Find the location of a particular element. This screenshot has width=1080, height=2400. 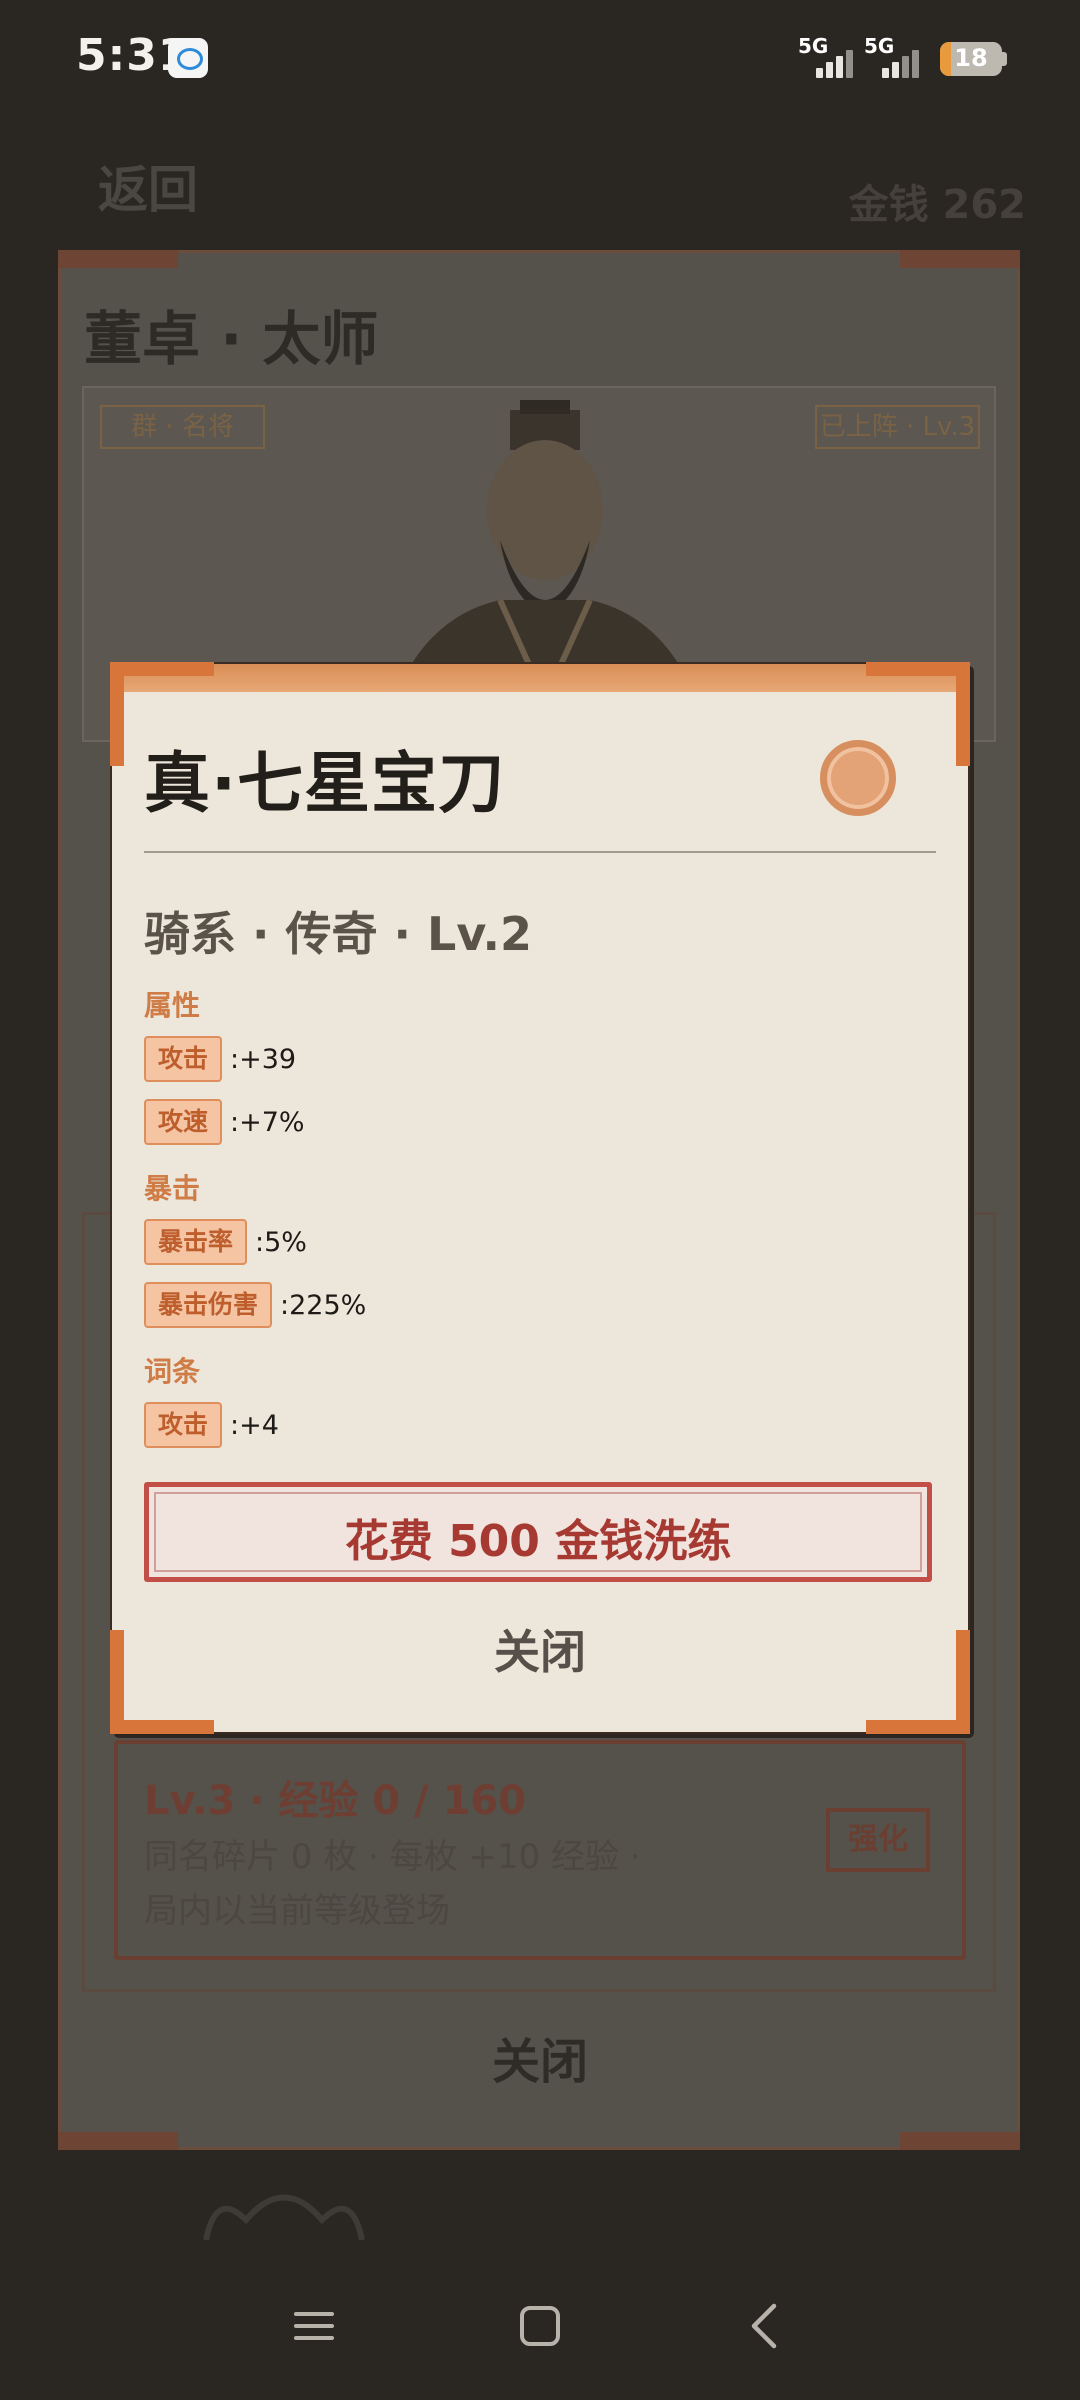

section-title-crit: 暴击 is located at coordinates (172, 1188).